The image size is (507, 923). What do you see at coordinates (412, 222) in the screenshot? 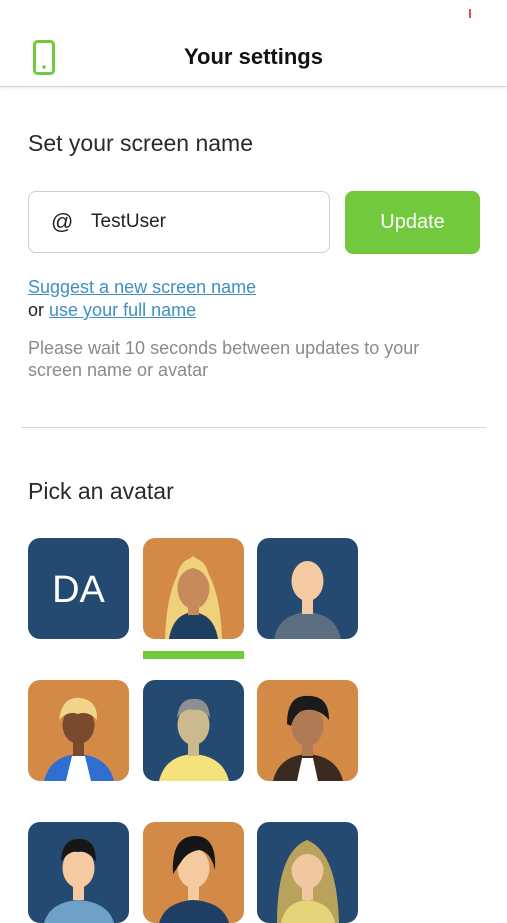
I see `update-button: Update` at bounding box center [412, 222].